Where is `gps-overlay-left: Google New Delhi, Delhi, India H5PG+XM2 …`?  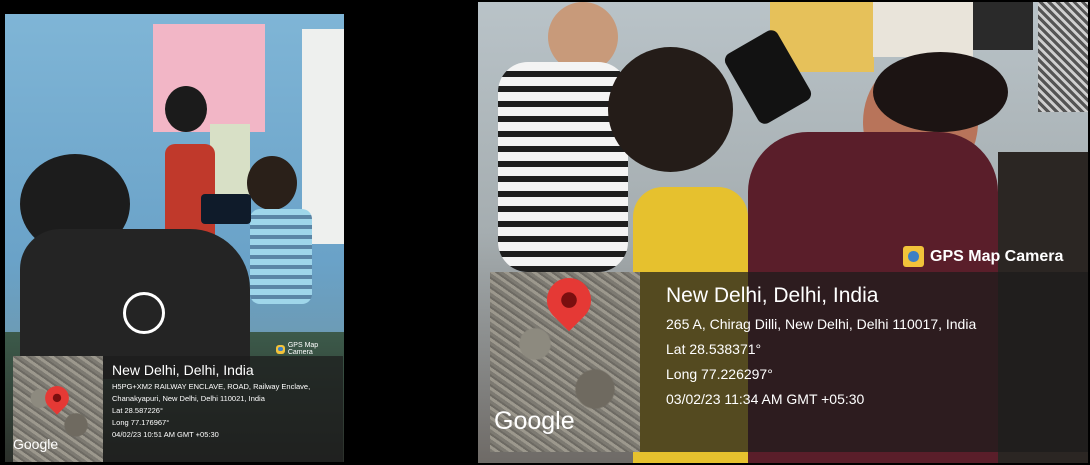
gps-overlay-left: Google New Delhi, Delhi, India H5PG+XM2 … is located at coordinates (178, 409).